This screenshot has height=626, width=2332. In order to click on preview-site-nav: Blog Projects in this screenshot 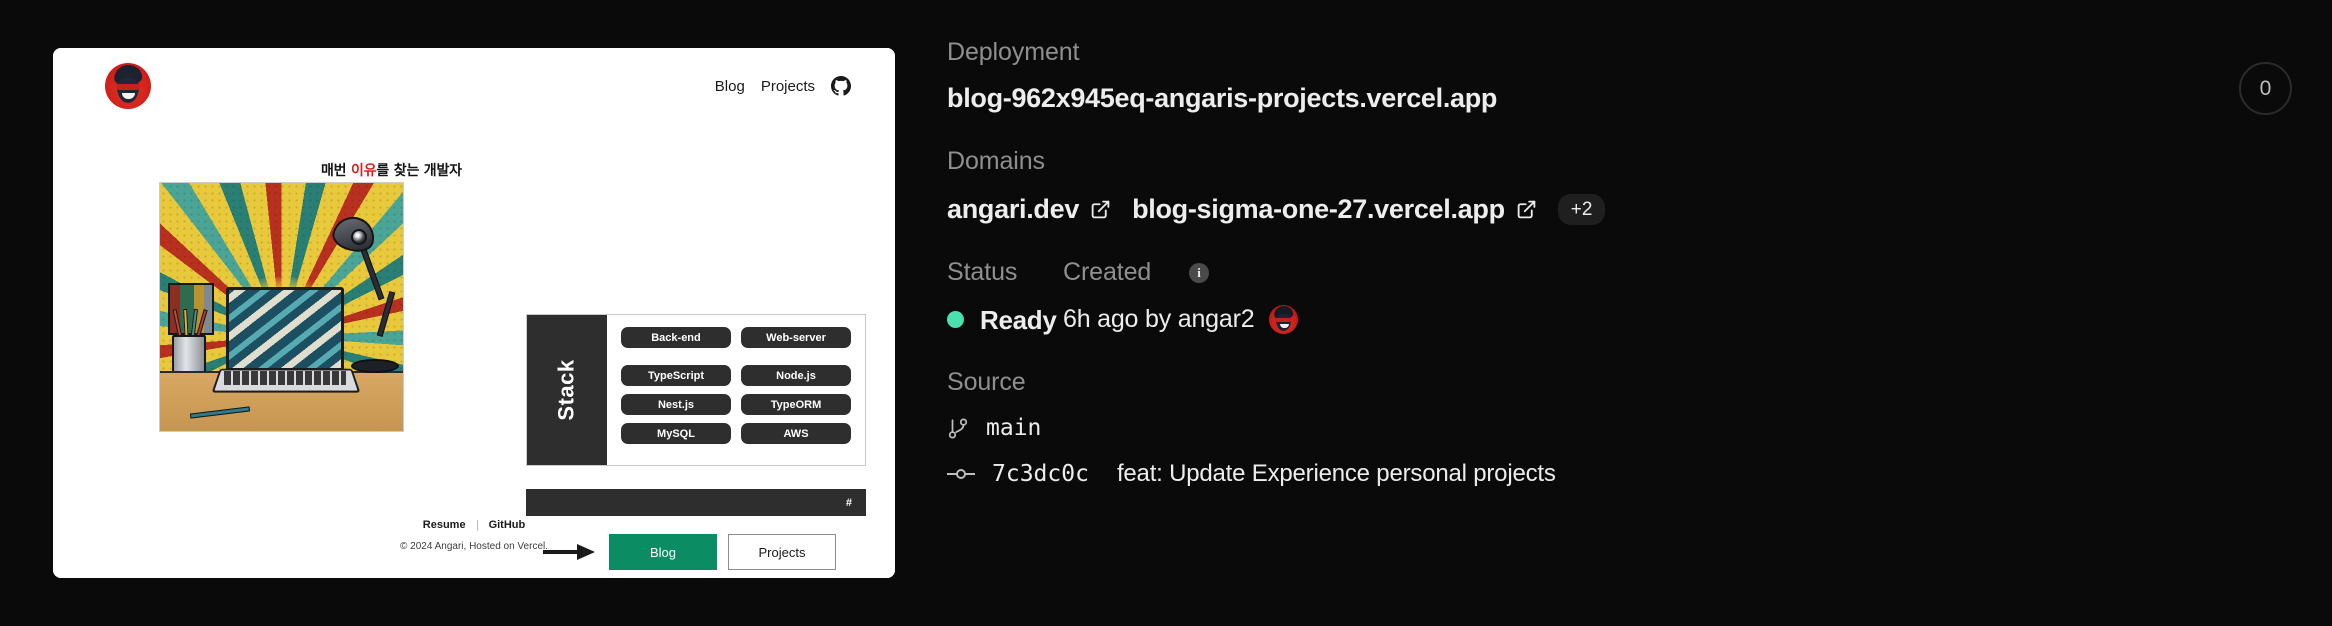, I will do `click(783, 86)`.